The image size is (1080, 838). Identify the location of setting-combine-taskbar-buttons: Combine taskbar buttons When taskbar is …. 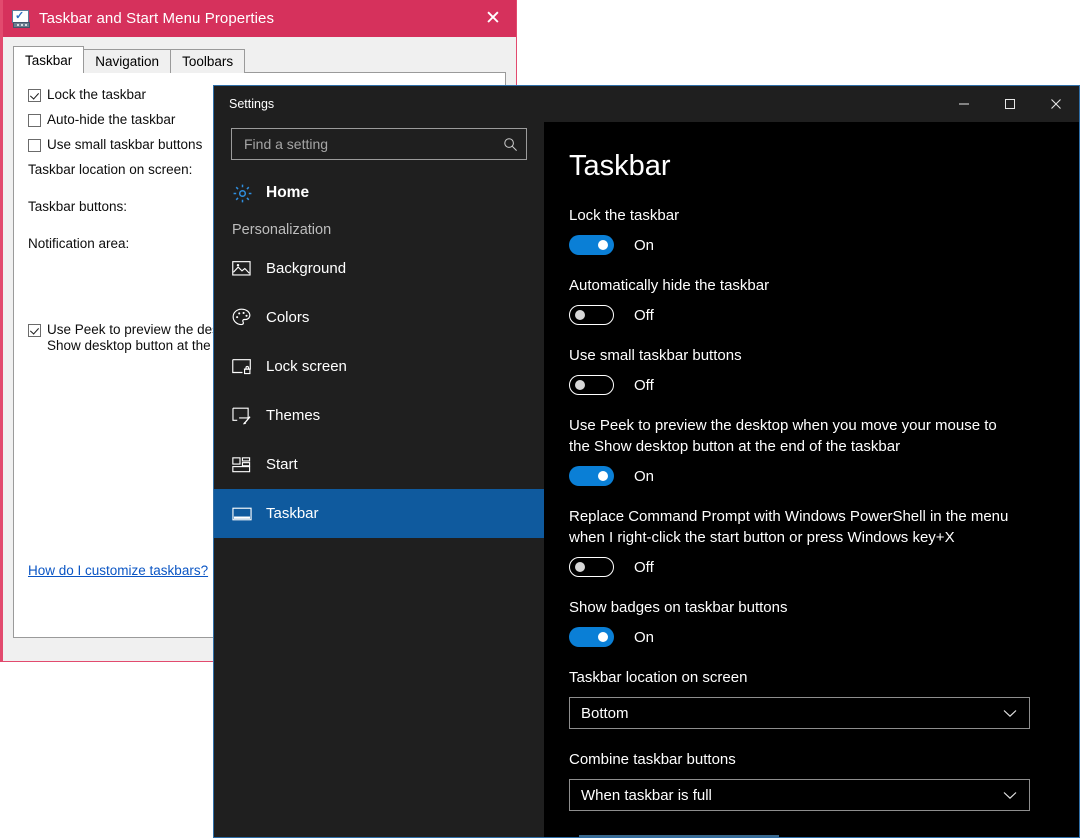
(824, 780).